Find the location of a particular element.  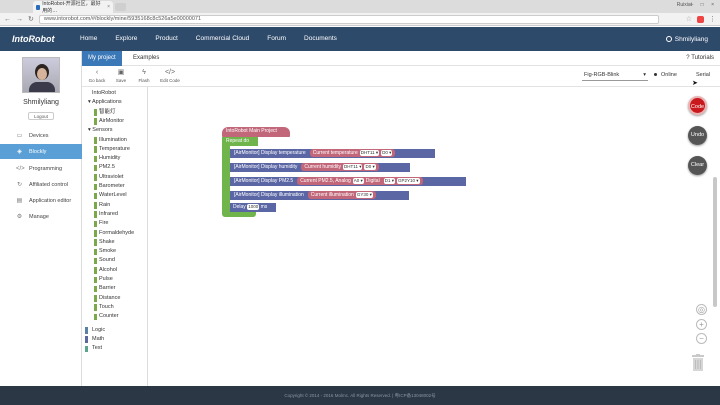

logout-button: Logout is located at coordinates (41, 116).